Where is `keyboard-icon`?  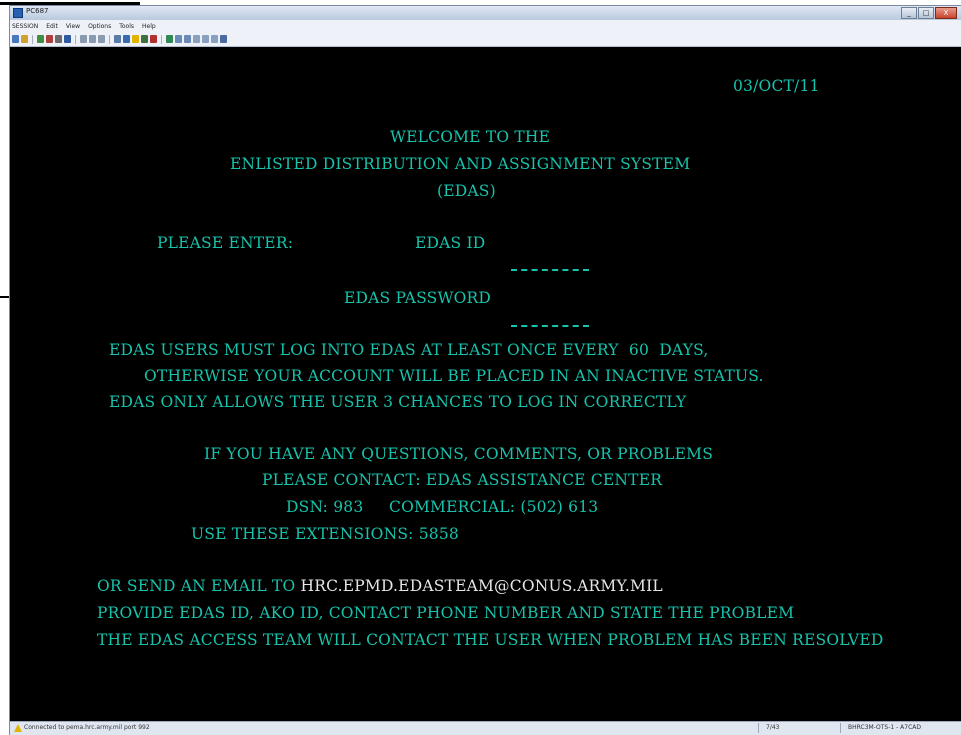 keyboard-icon is located at coordinates (126, 39).